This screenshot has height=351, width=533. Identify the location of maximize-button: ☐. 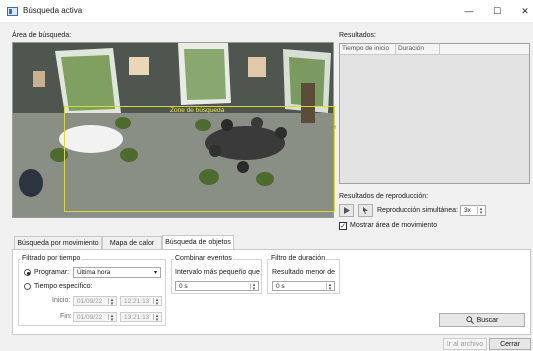
(497, 11).